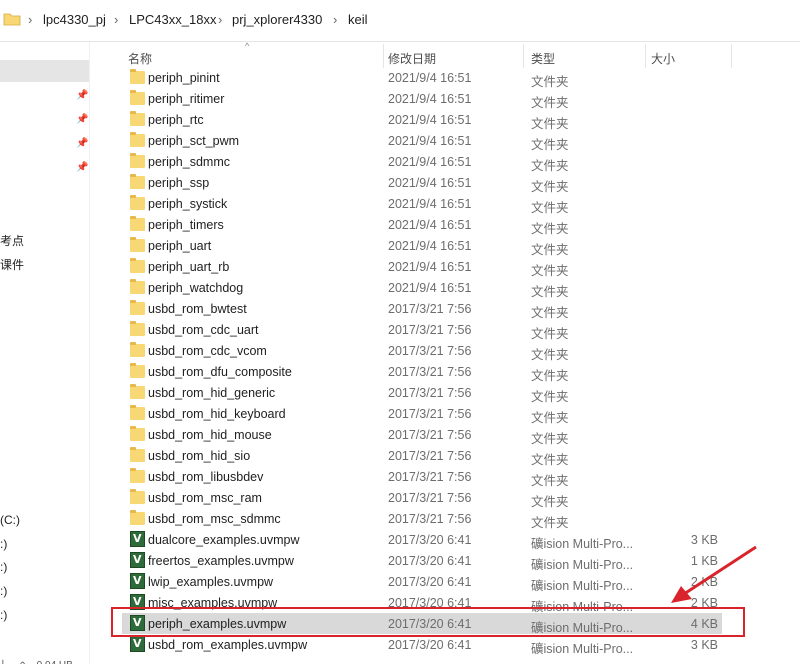 Image resolution: width=800 pixels, height=664 pixels. What do you see at coordinates (210, 435) in the screenshot?
I see `file-name: usbd_rom_hid_mouse` at bounding box center [210, 435].